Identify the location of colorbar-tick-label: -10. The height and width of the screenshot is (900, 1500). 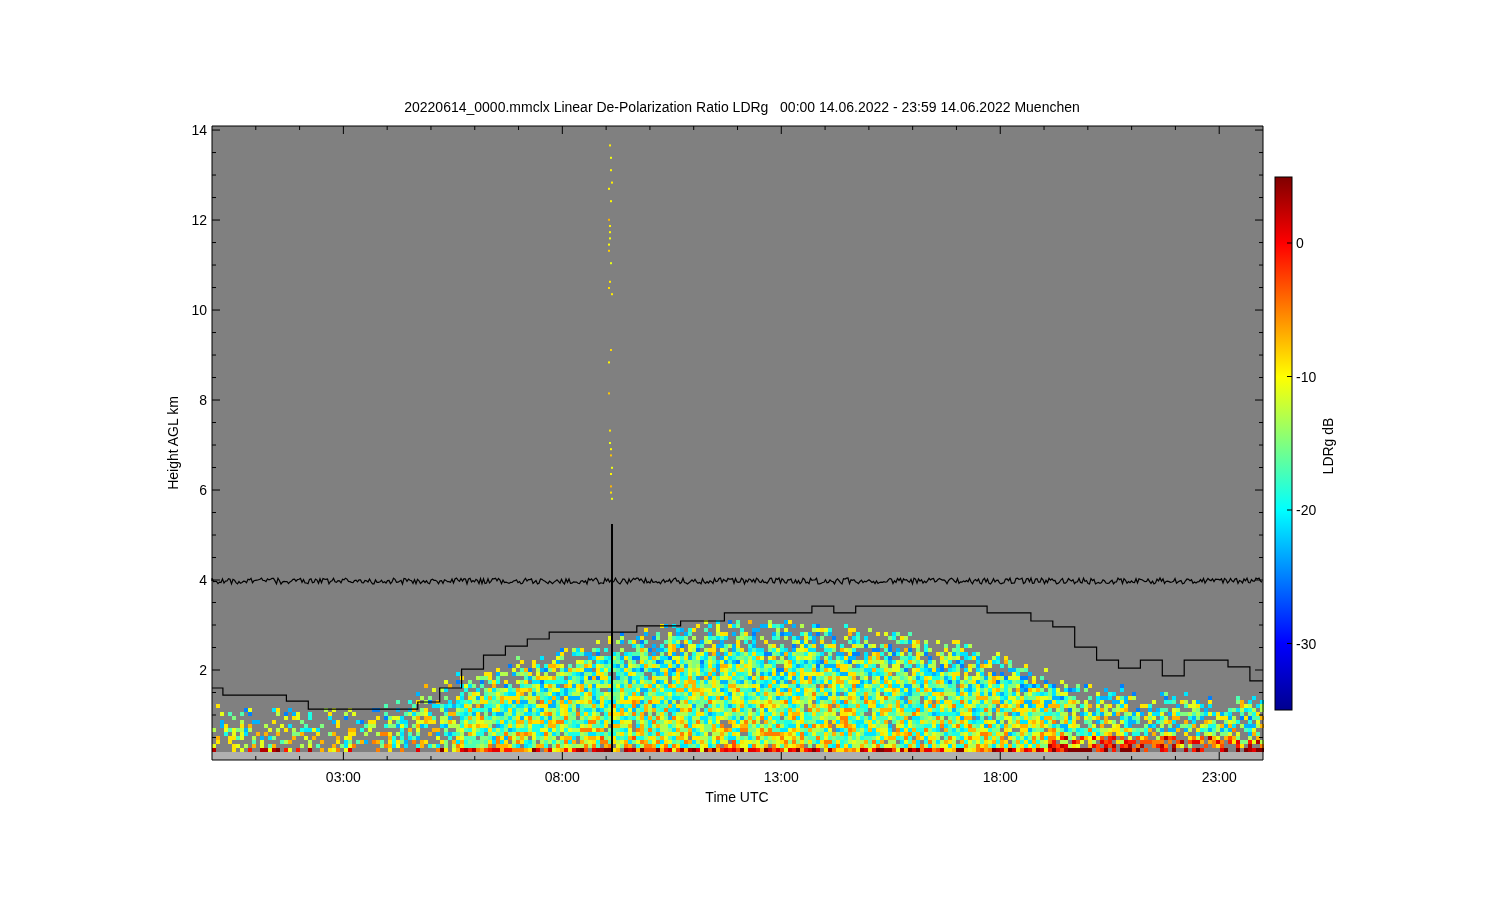
(1306, 376).